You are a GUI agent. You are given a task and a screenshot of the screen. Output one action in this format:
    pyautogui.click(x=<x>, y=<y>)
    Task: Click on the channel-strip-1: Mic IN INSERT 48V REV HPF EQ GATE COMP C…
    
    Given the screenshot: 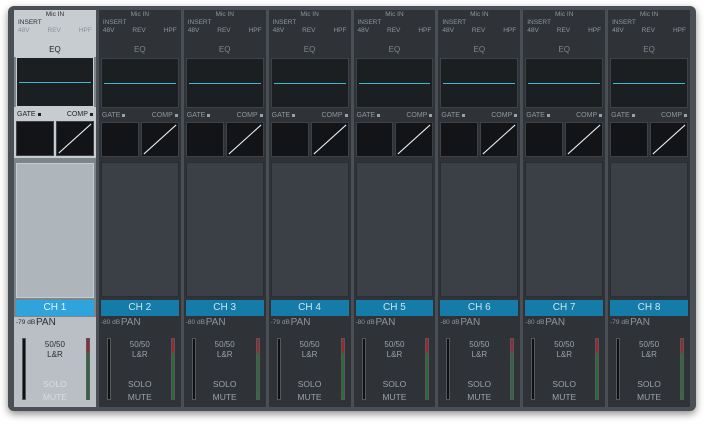 What is the action you would take?
    pyautogui.click(x=55, y=208)
    